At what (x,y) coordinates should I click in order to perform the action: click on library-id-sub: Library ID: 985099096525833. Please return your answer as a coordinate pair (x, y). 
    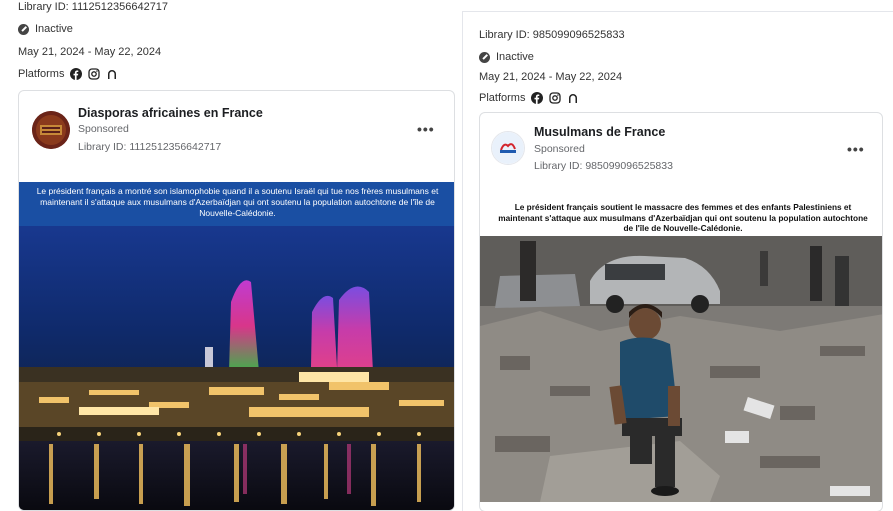
    Looking at the image, I should click on (603, 166).